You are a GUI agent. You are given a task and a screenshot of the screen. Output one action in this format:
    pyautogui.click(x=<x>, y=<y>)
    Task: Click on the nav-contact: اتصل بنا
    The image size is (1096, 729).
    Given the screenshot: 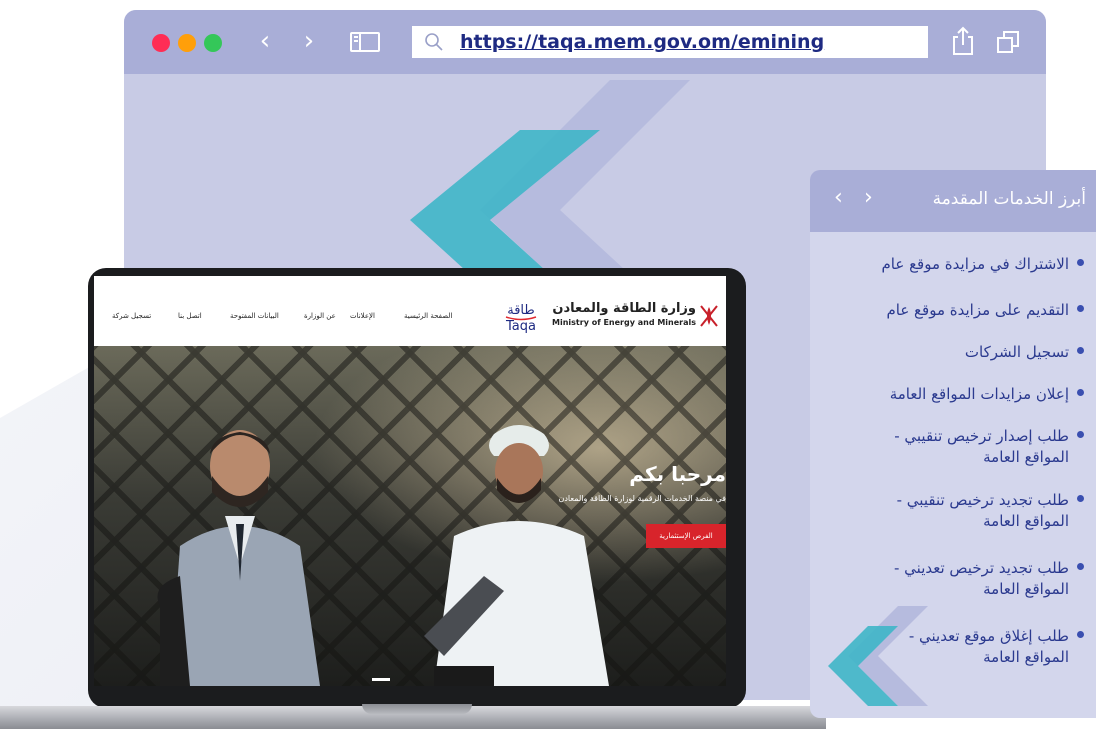 What is the action you would take?
    pyautogui.click(x=190, y=316)
    